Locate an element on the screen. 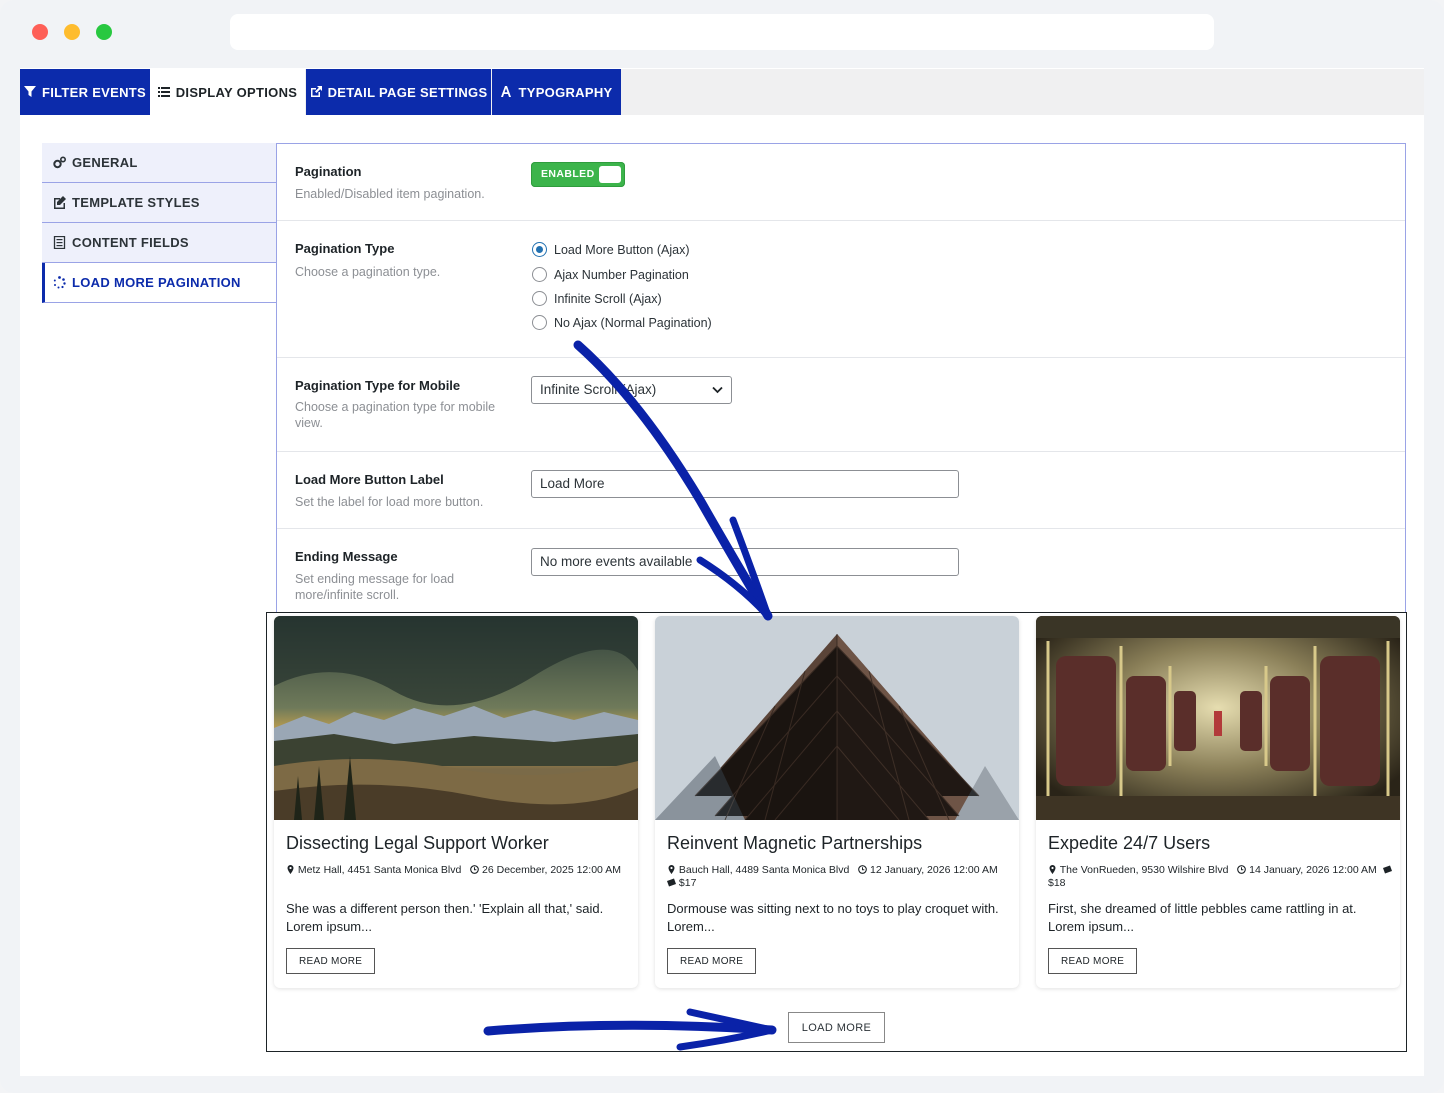  sidebar-item-label: LOAD MORE PAGINATION is located at coordinates (156, 282).